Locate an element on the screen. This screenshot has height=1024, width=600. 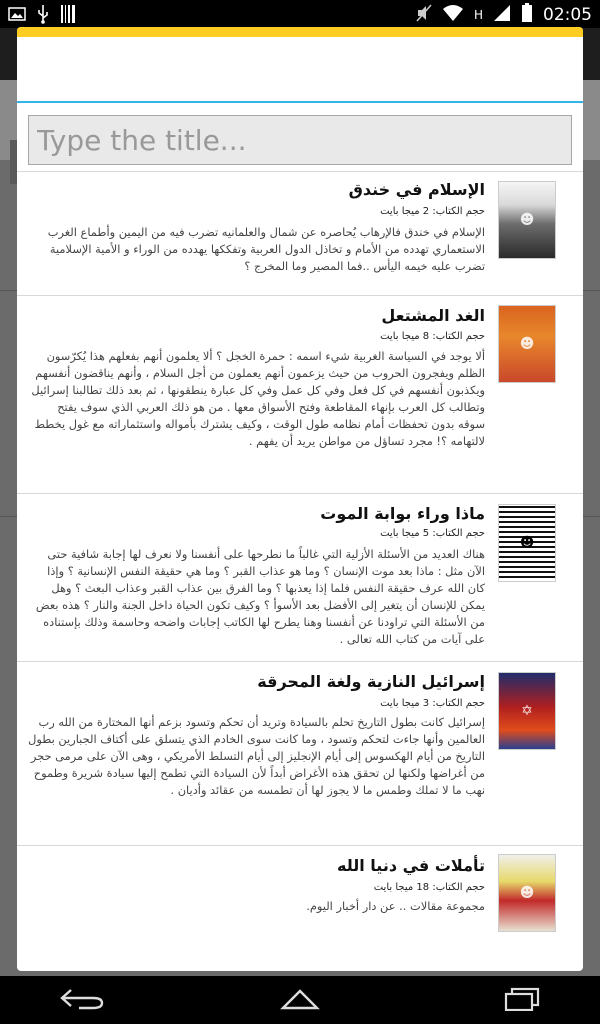
book-cover-image: ✡ is located at coordinates (527, 711).